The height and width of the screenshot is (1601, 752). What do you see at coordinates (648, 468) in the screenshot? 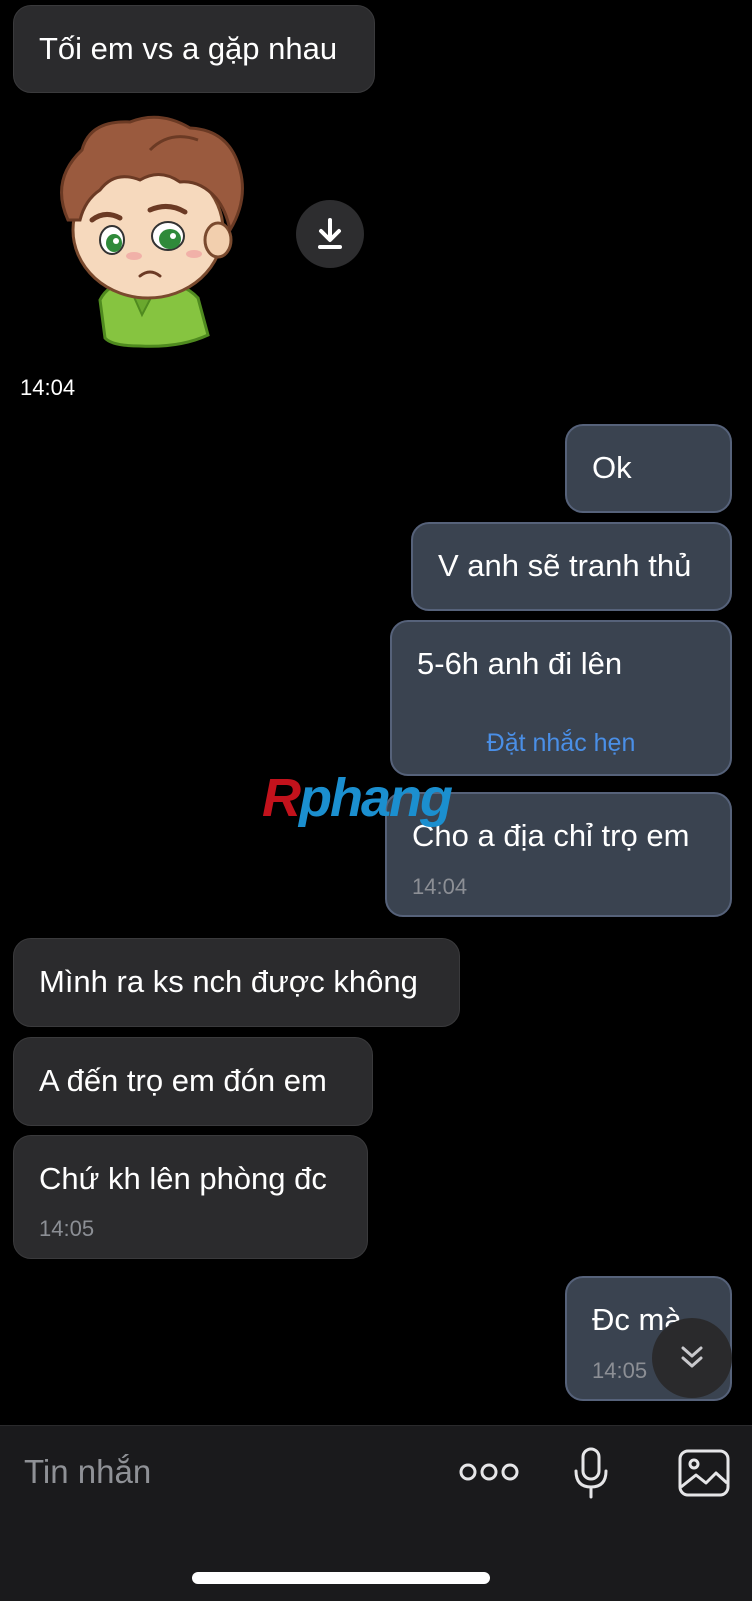
I see `message-bubble-outgoing: Ok` at bounding box center [648, 468].